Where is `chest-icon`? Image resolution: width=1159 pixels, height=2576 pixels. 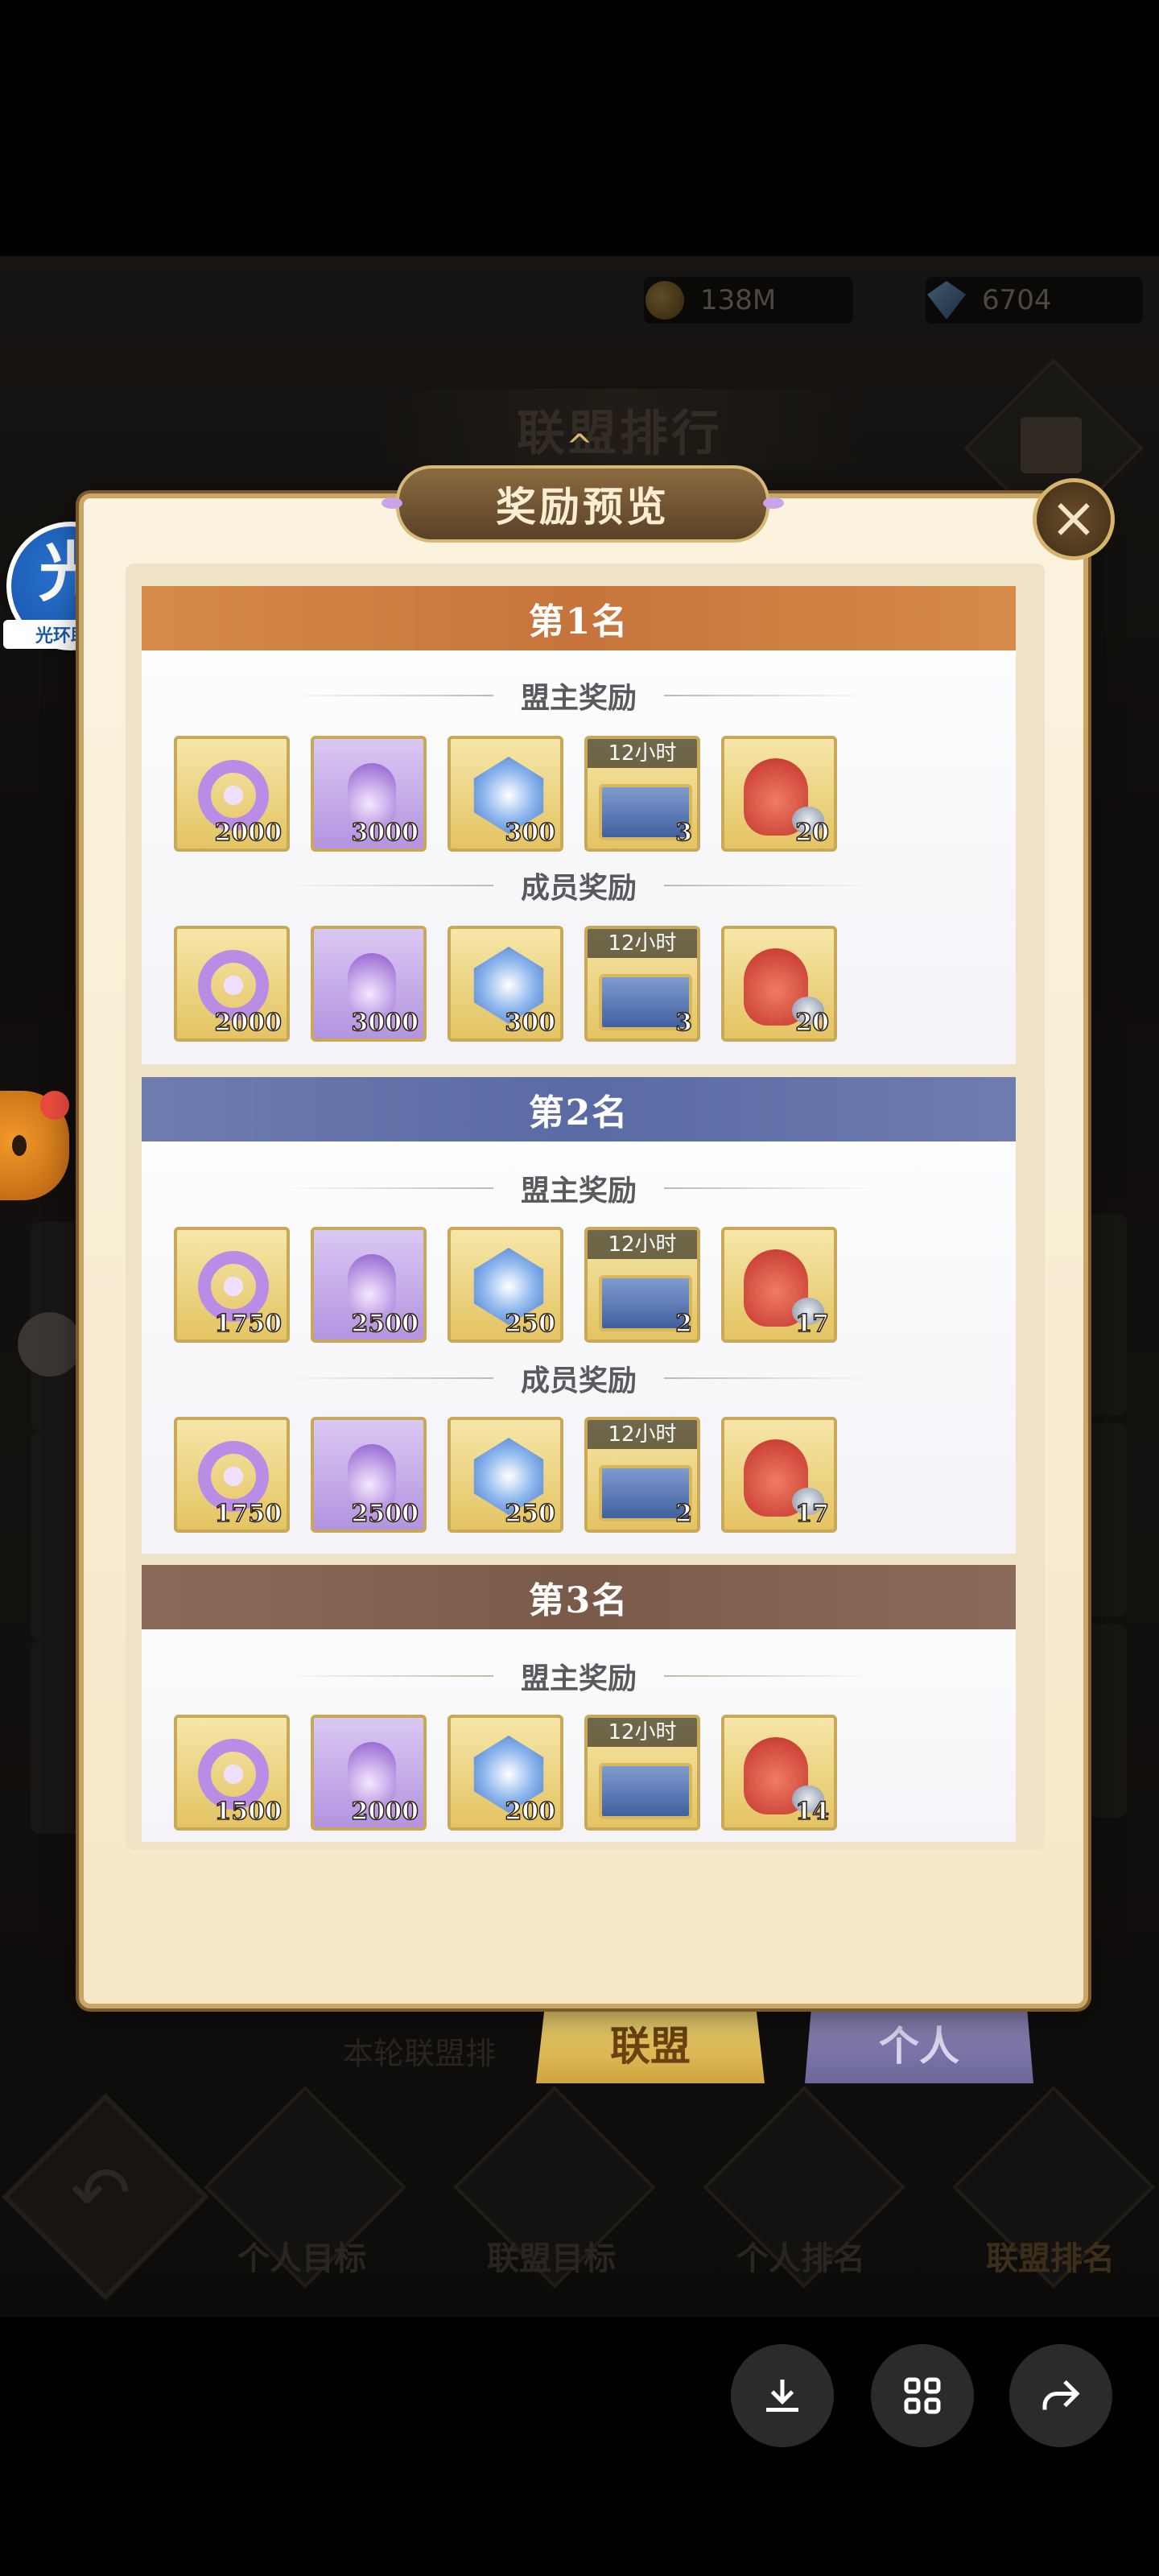
chest-icon is located at coordinates (645, 1791).